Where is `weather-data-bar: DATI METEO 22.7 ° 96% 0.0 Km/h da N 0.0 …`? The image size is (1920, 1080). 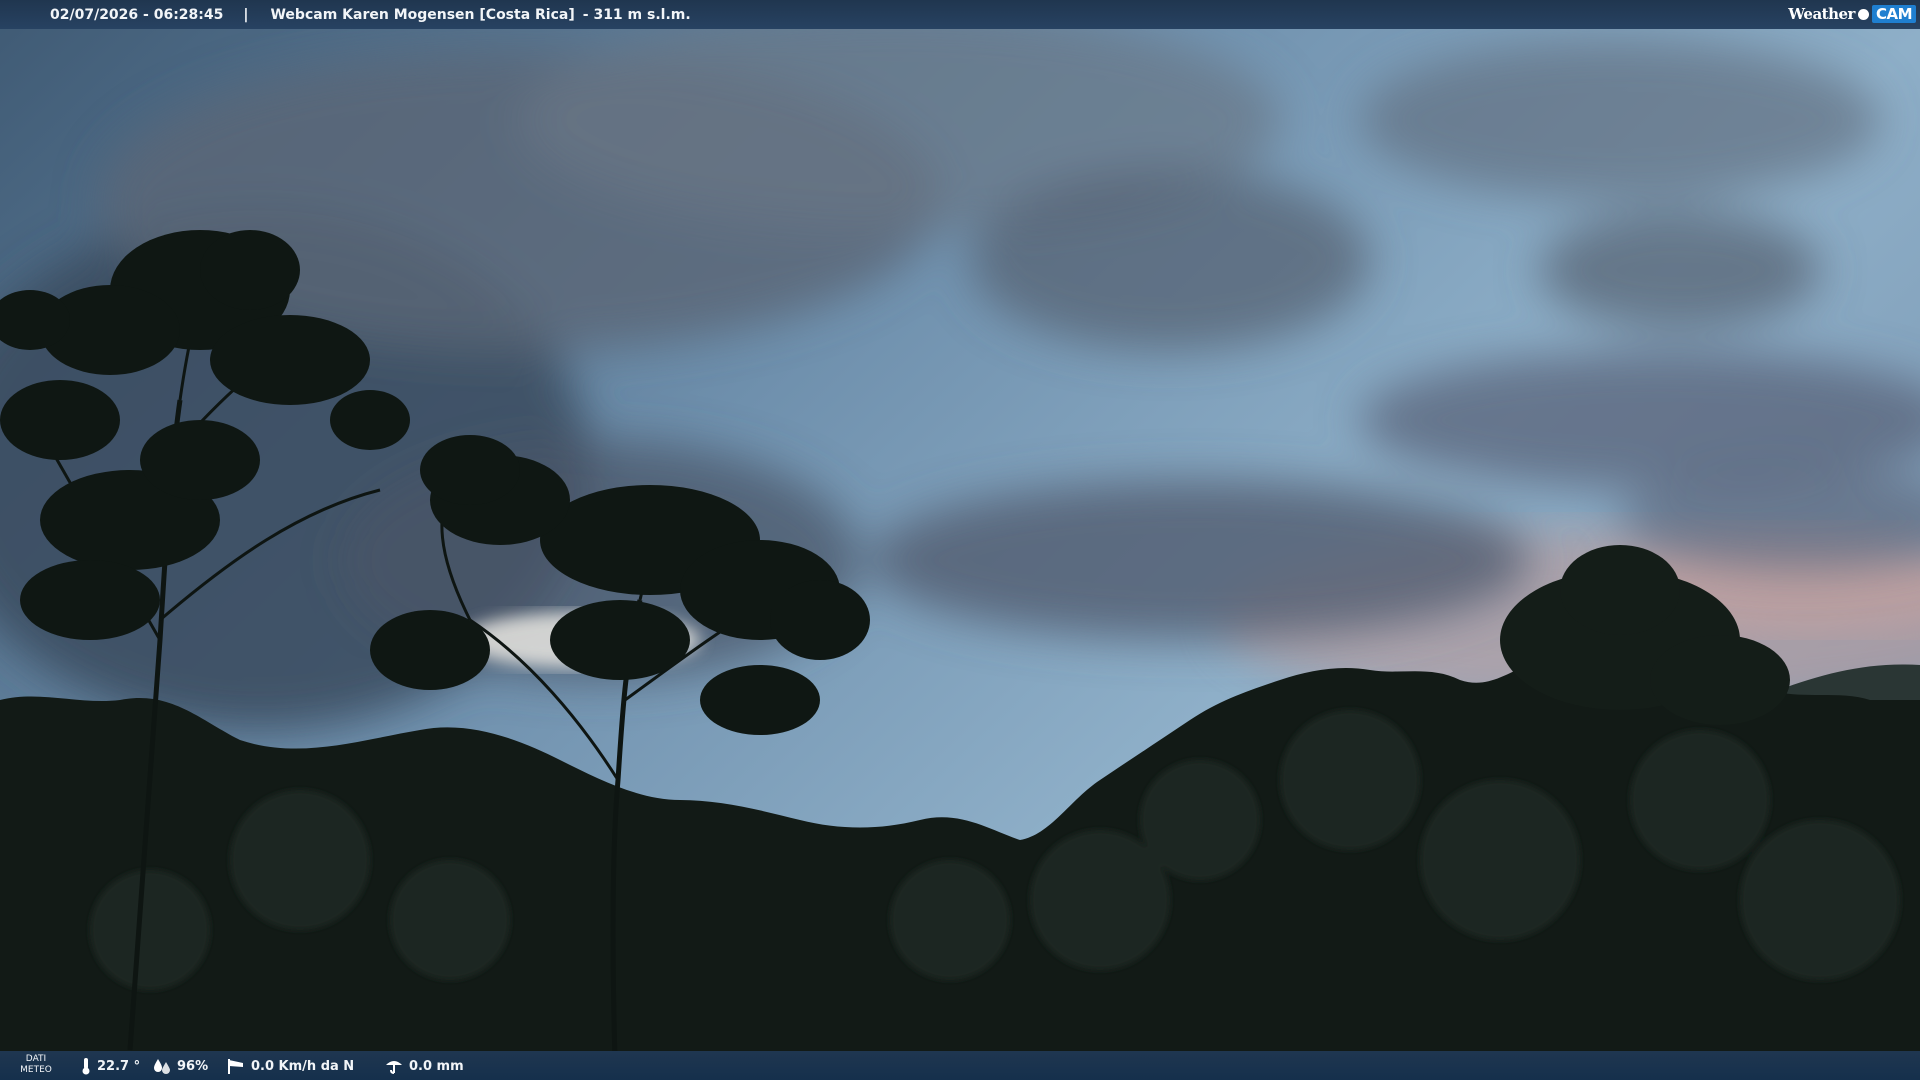 weather-data-bar: DATI METEO 22.7 ° 96% 0.0 Km/h da N 0.0 … is located at coordinates (960, 1065).